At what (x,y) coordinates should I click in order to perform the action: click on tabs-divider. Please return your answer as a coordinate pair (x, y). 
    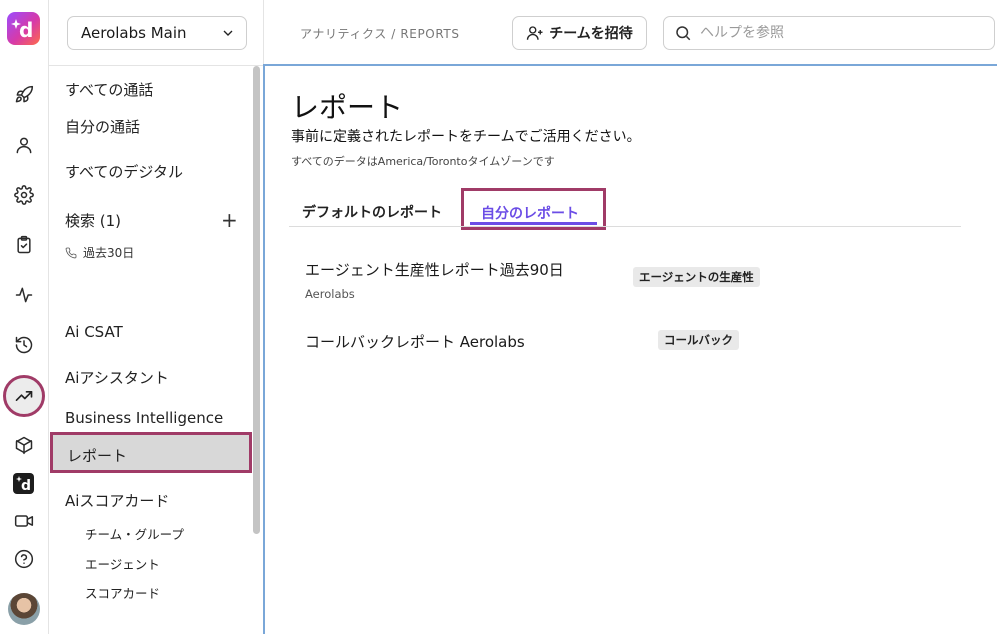
    Looking at the image, I should click on (625, 226).